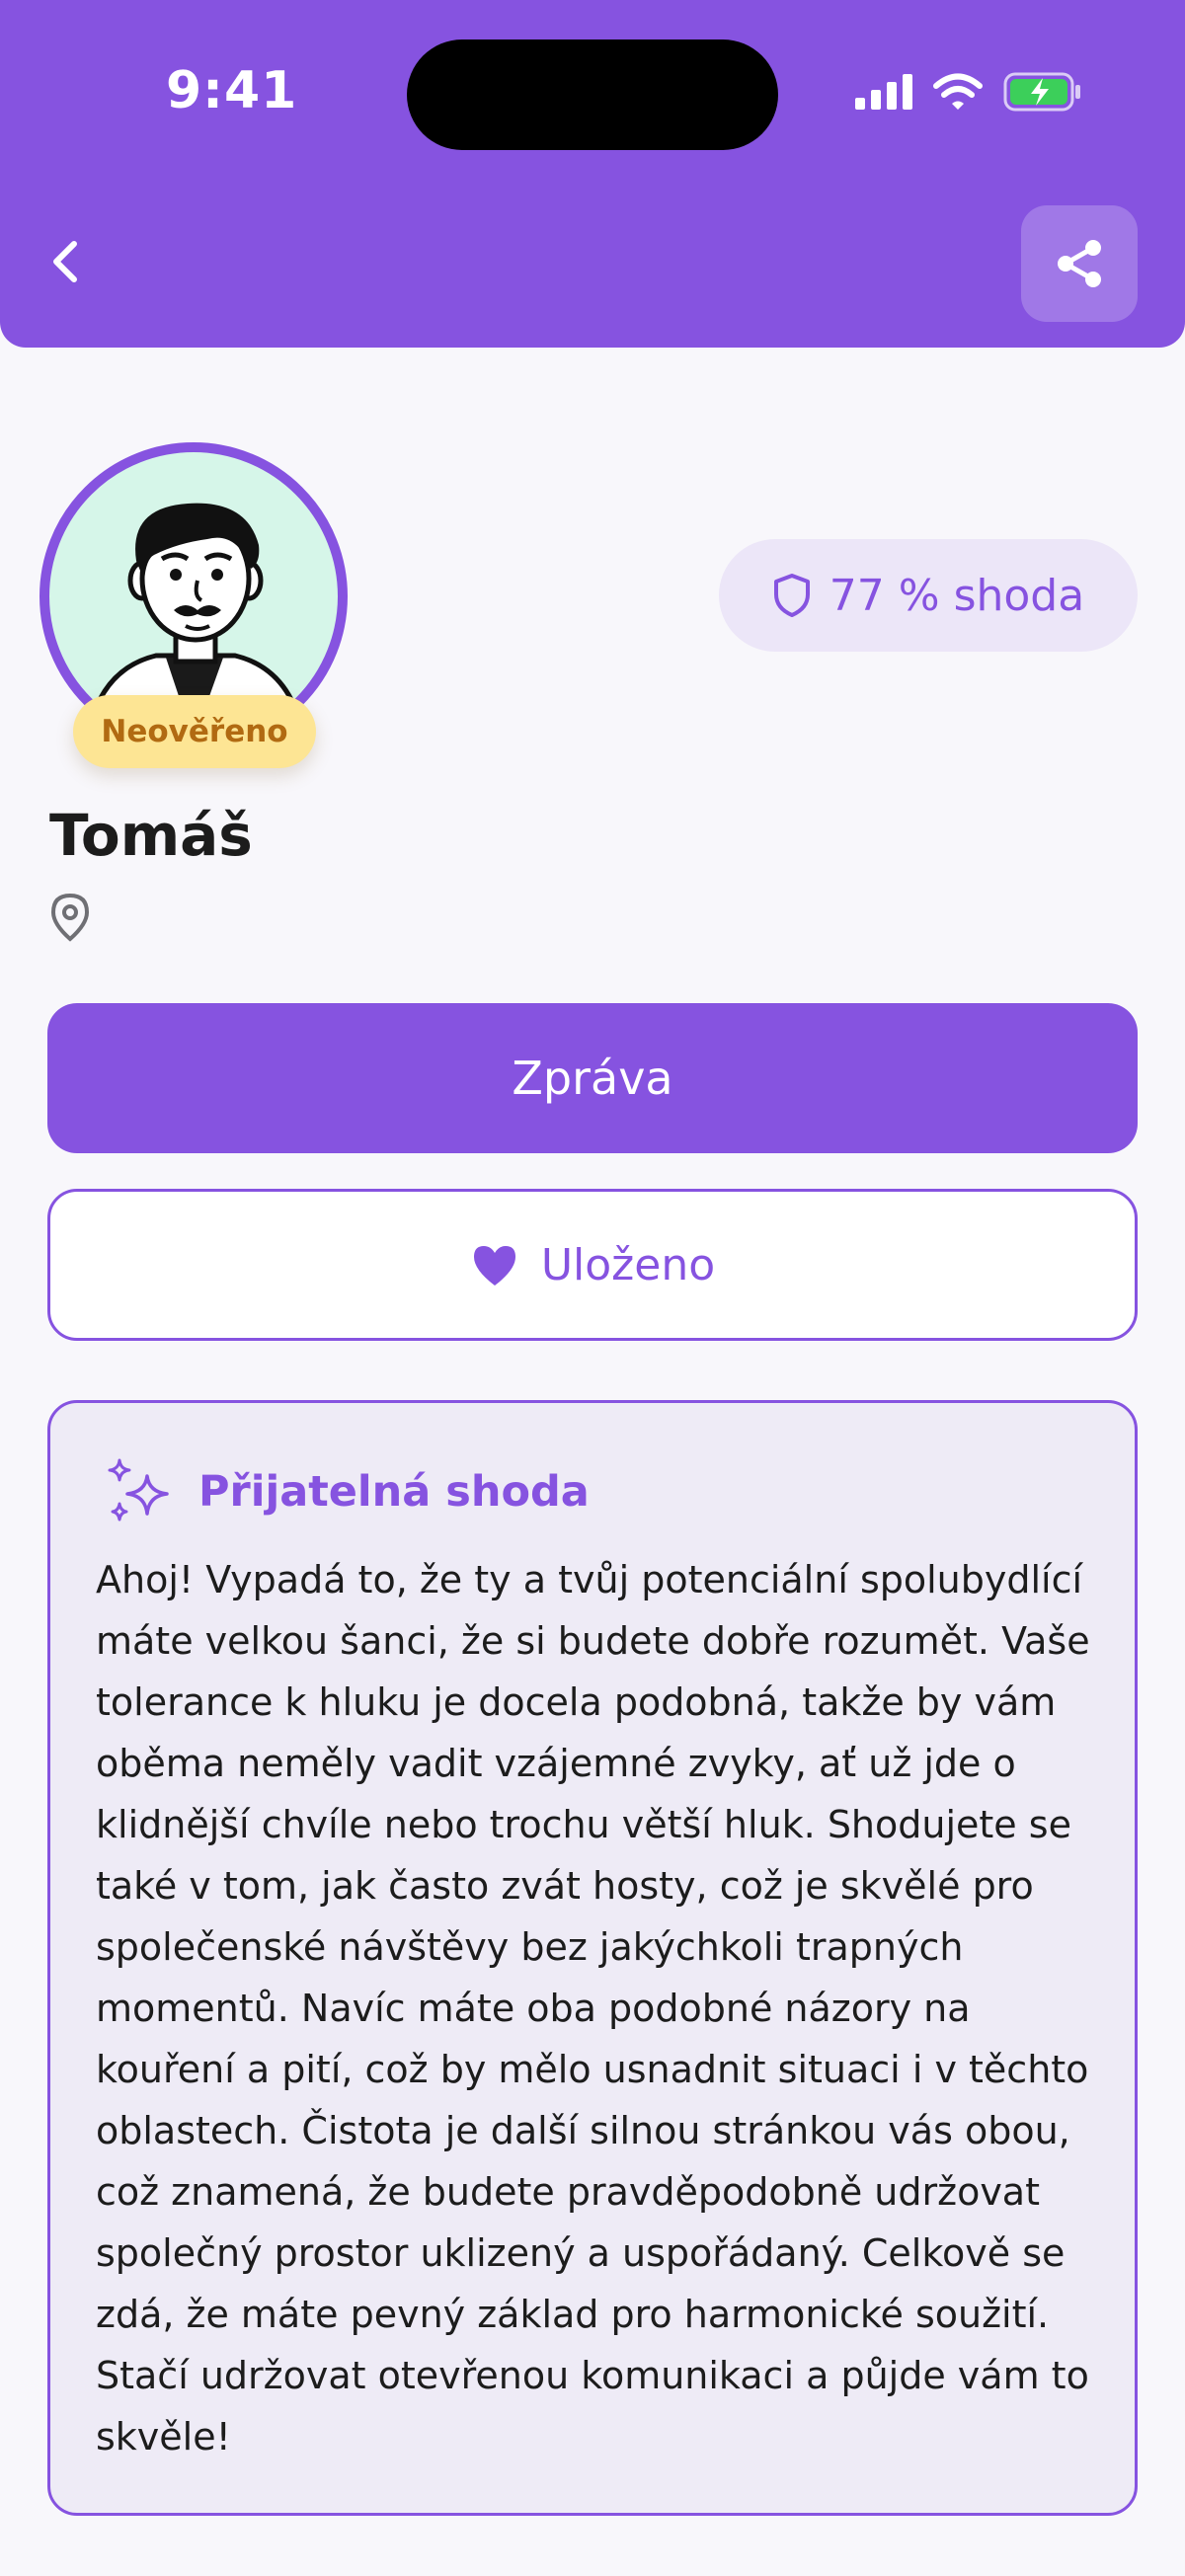 This screenshot has height=2576, width=1185. Describe the element at coordinates (592, 1078) in the screenshot. I see `message-button: Zpráva` at that location.